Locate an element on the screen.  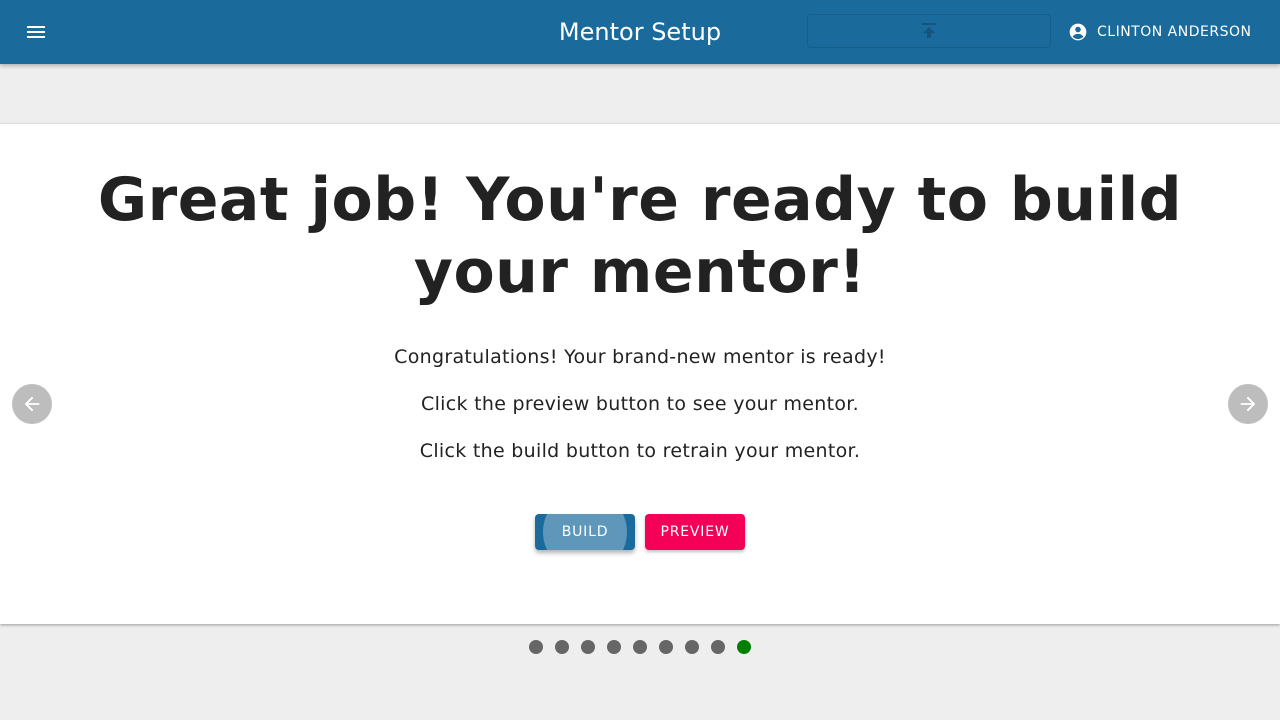
arrow-right-icon is located at coordinates (1248, 404).